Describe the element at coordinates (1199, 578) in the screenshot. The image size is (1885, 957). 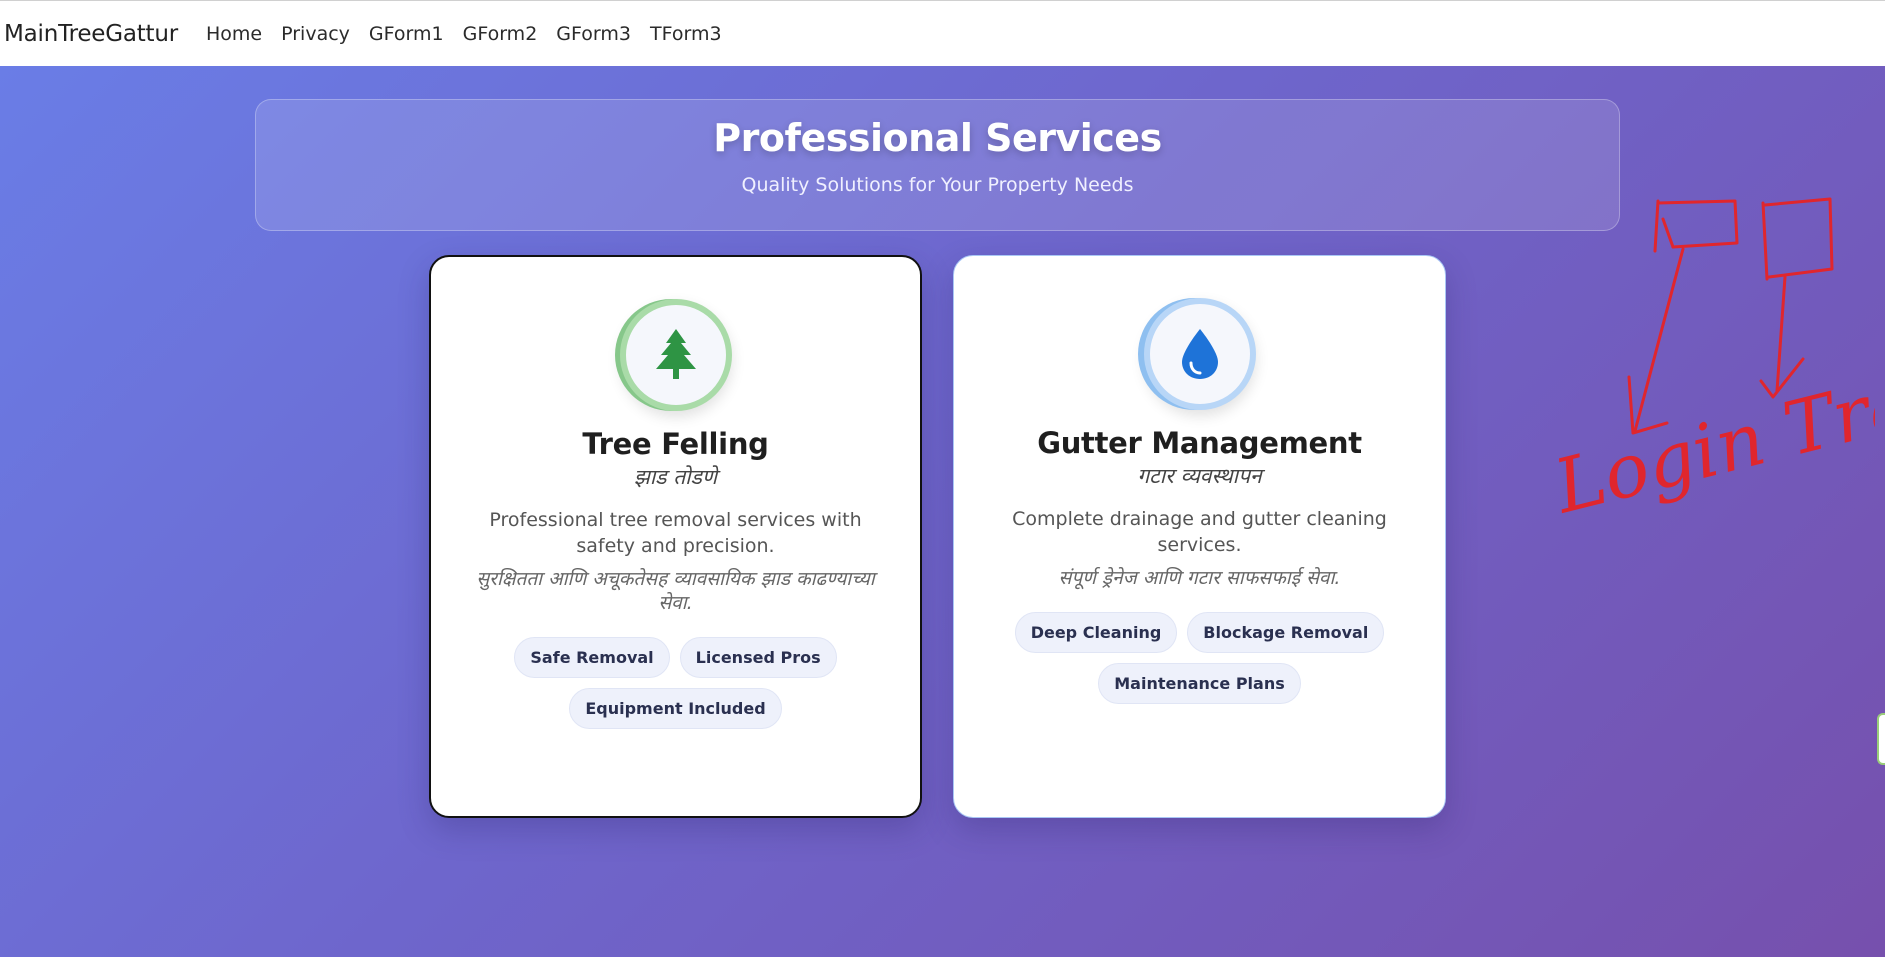
I see `card-description-marathi: संपूर्ण ड्रेनेज आणि गटार साफसफाई सेवा.` at that location.